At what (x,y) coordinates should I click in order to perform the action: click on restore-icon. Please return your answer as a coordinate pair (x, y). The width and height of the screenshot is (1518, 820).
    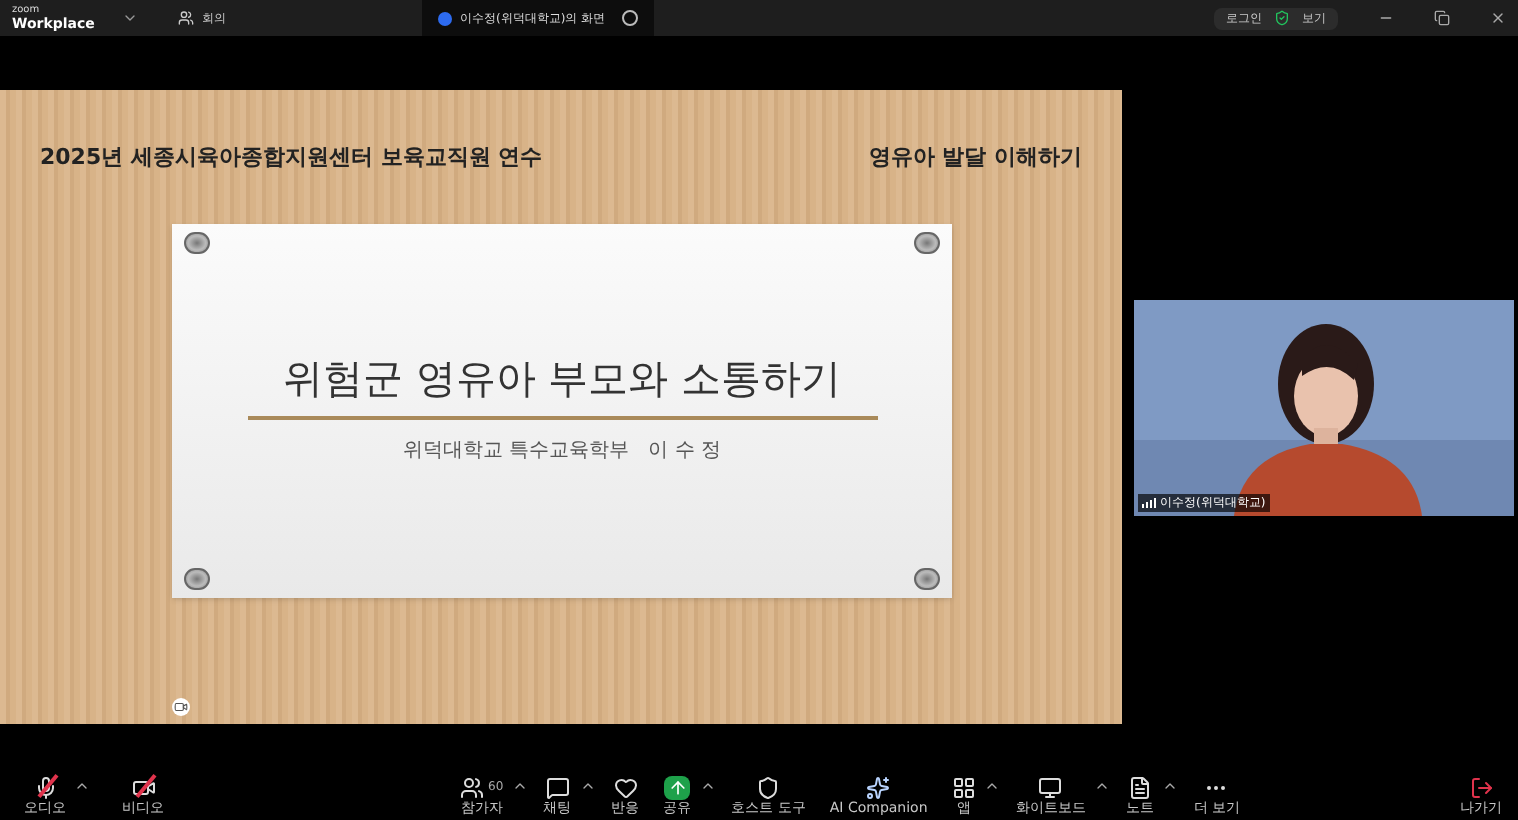
    Looking at the image, I should click on (1442, 18).